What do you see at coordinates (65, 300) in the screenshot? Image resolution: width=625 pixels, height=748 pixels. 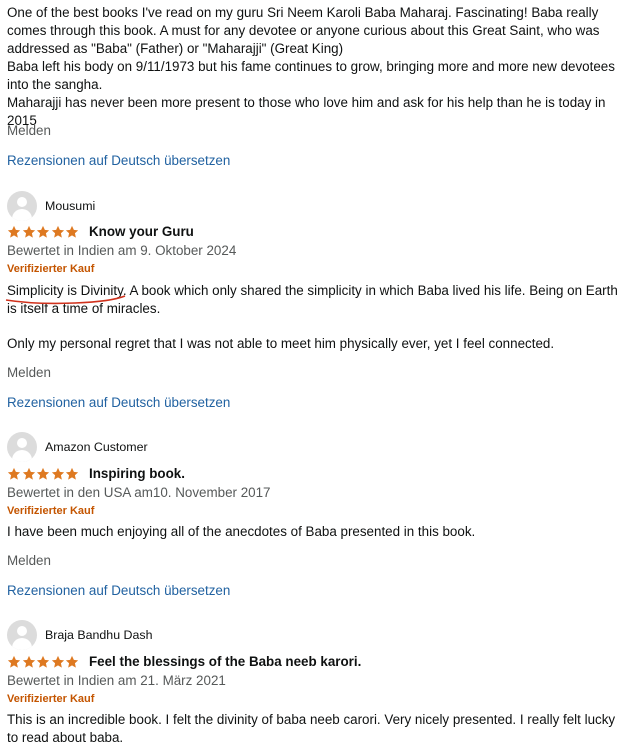 I see `hand-drawn-underline` at bounding box center [65, 300].